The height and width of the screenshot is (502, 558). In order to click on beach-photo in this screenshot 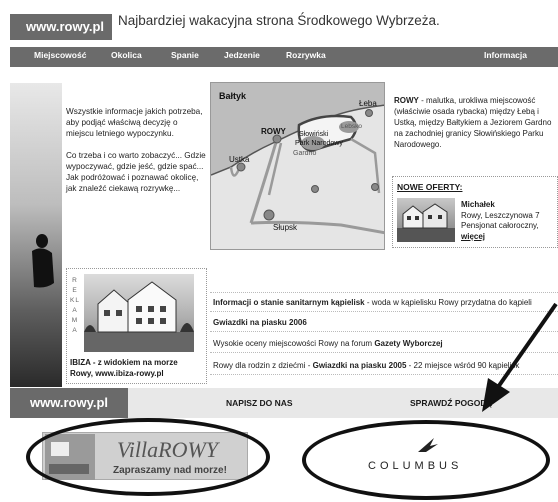, I will do `click(36, 235)`.